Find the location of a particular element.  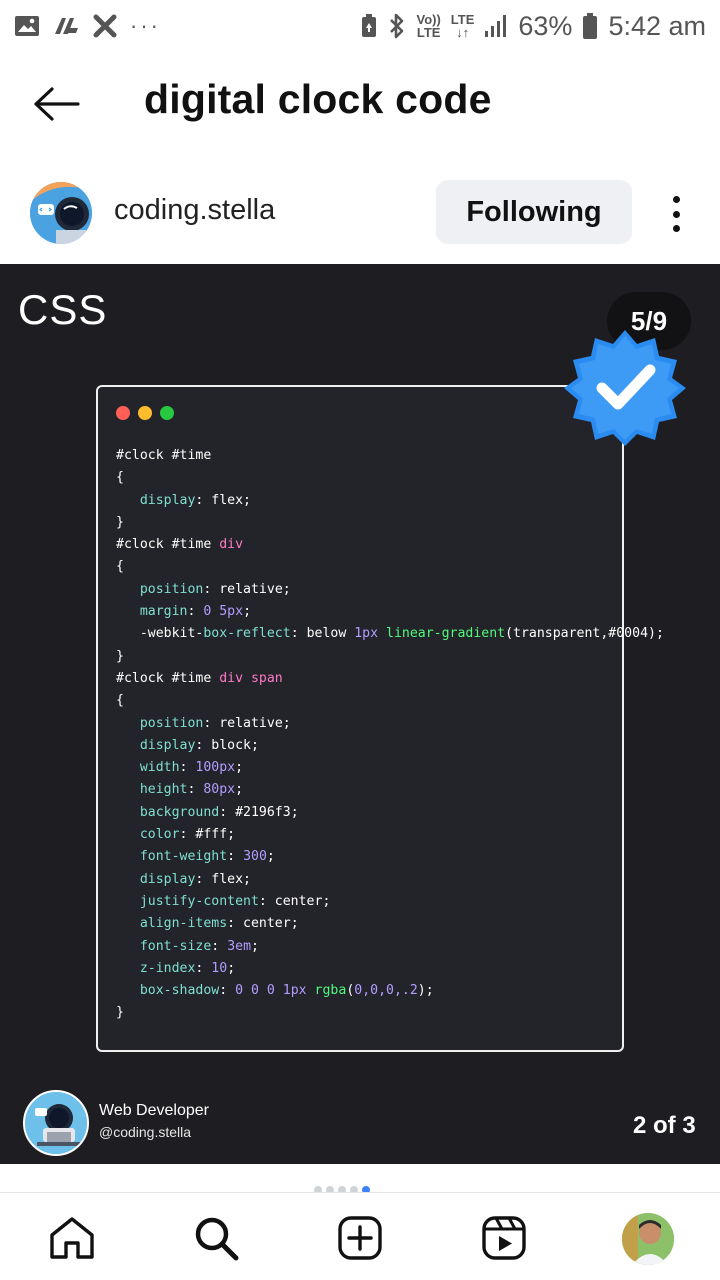

home-icon is located at coordinates (72, 1238).